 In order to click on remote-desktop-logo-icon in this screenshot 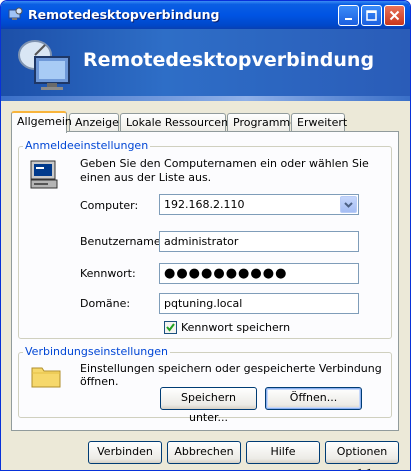, I will do `click(41, 64)`.